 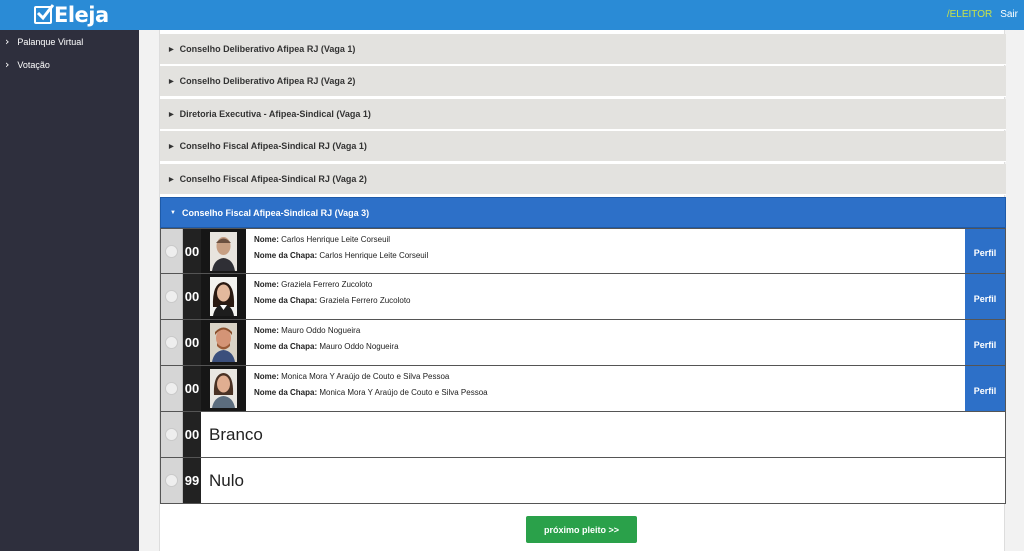 I want to click on candidate-slate: Mauro Oddo Nogueira, so click(x=359, y=346).